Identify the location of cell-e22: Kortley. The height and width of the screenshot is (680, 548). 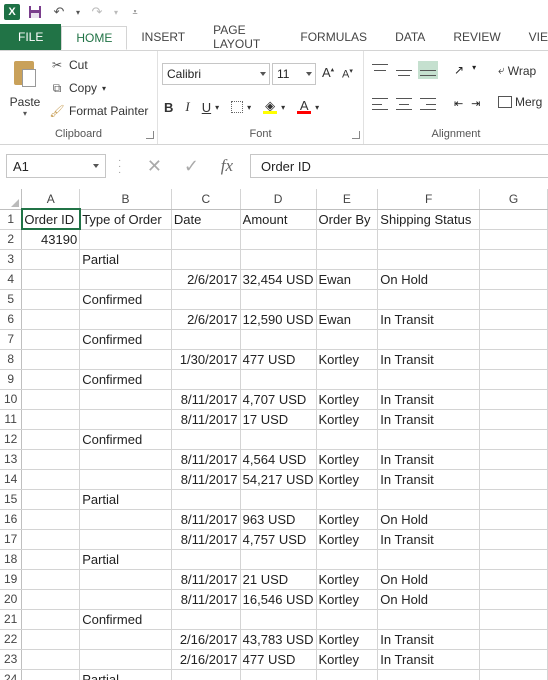
(347, 639).